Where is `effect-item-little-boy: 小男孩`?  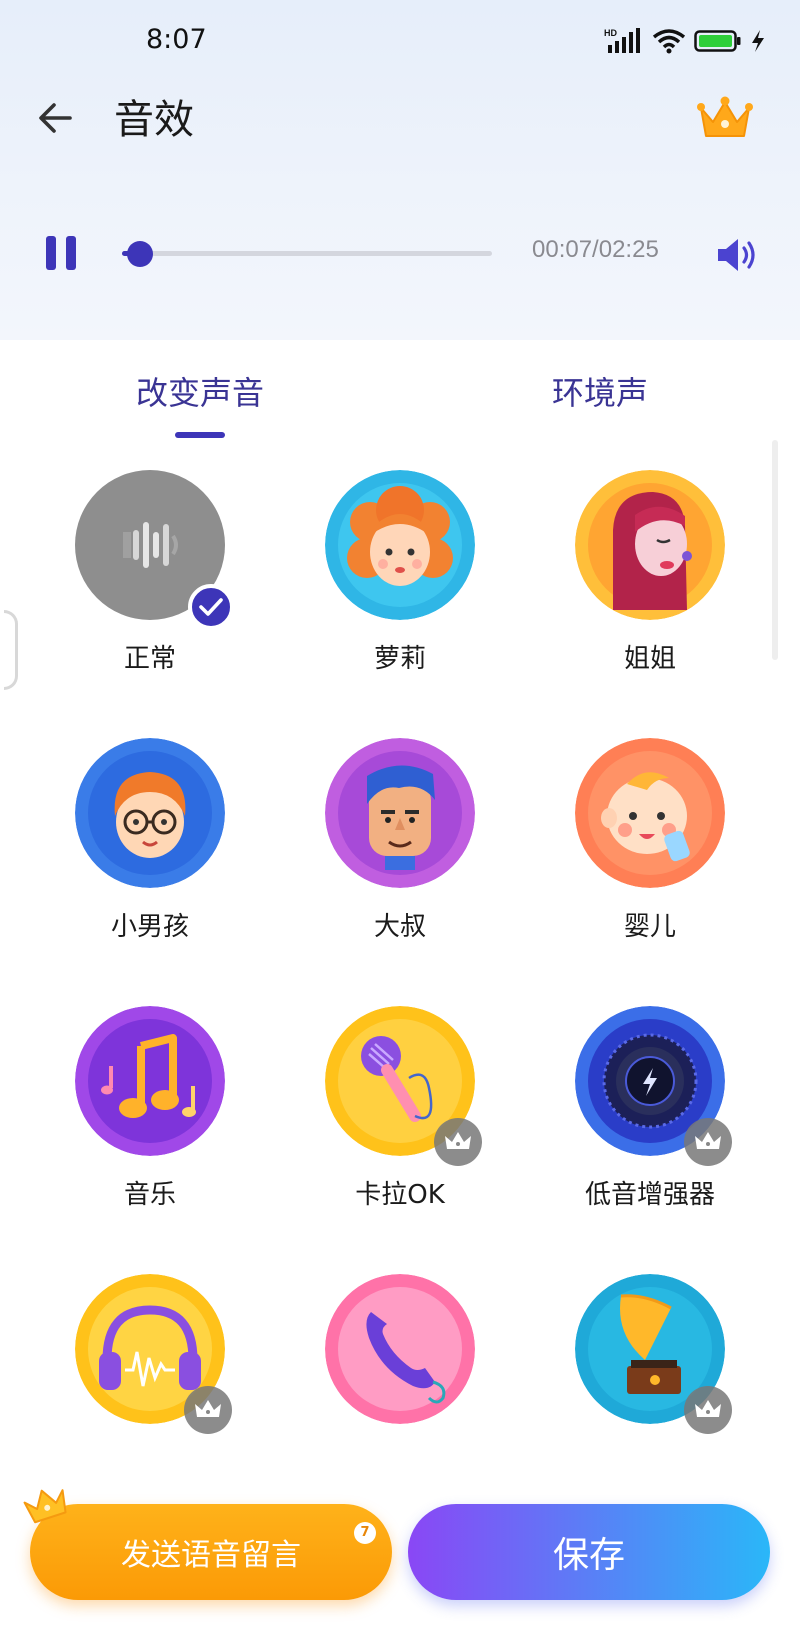 effect-item-little-boy: 小男孩 is located at coordinates (125, 863).